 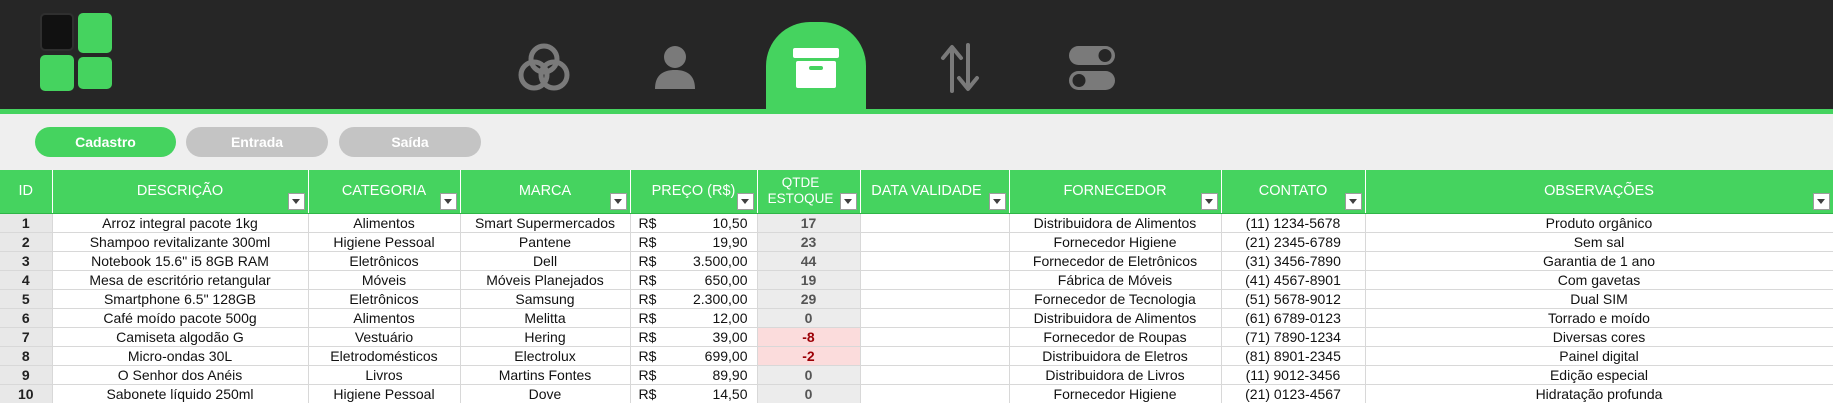 I want to click on cell-descricao: Sabonete líquido 250ml, so click(x=180, y=393).